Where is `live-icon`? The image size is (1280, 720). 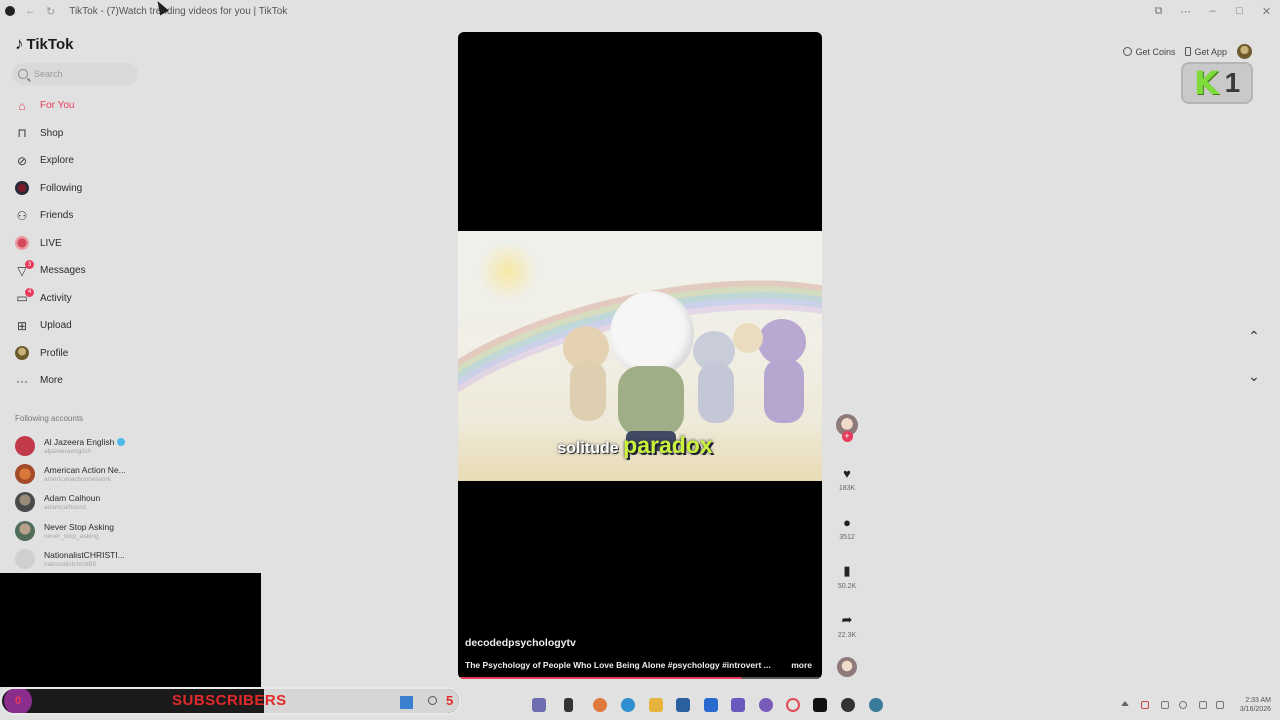 live-icon is located at coordinates (22, 243).